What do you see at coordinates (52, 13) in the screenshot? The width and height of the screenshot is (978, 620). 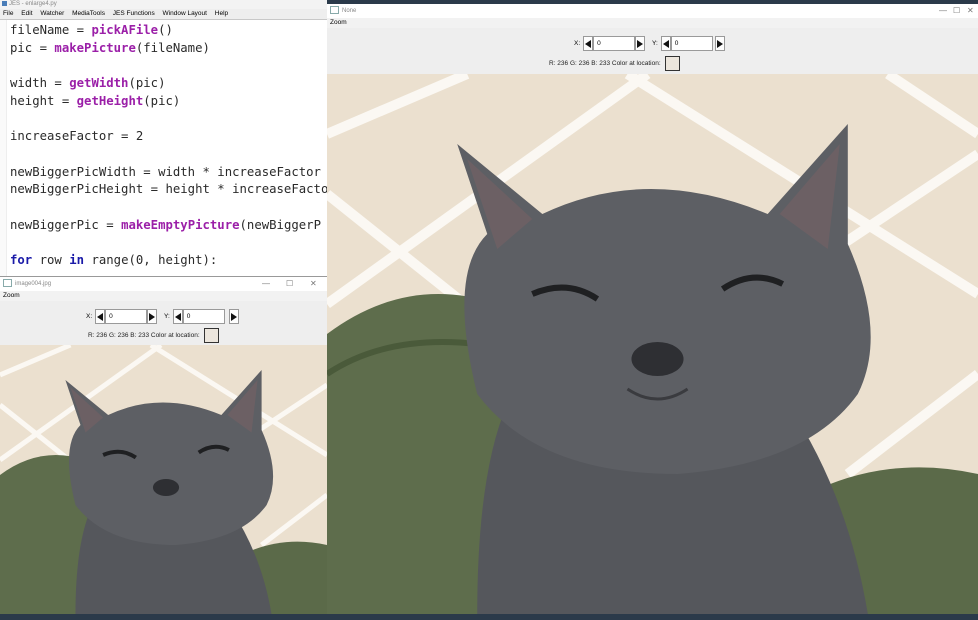 I see `menu-watcher: Watcher` at bounding box center [52, 13].